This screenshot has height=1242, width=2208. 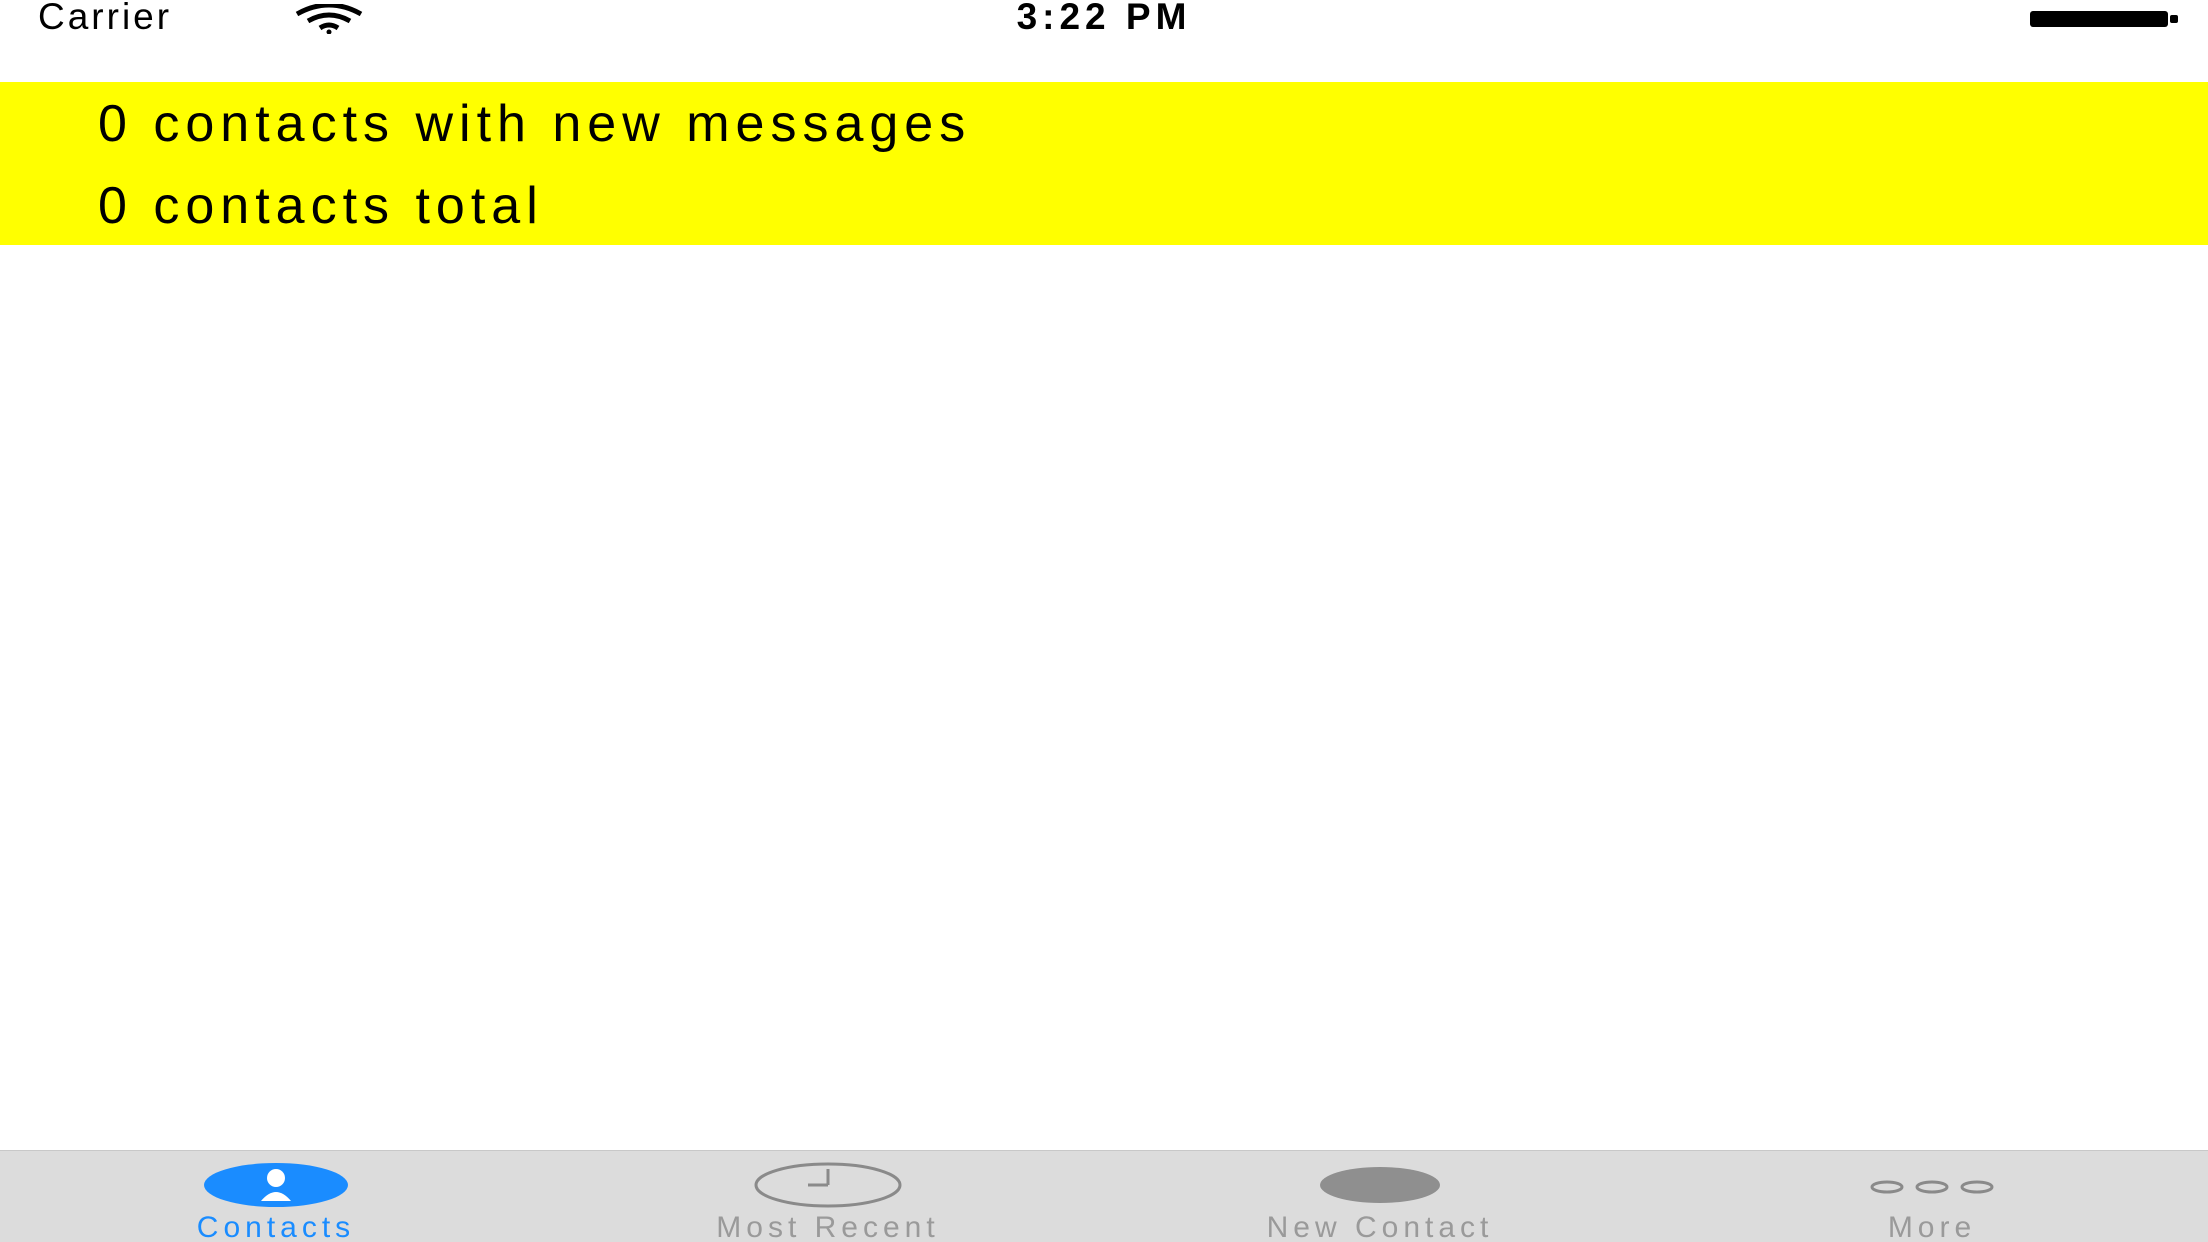 I want to click on status-bar: Carrier 3:22 PM, so click(x=1104, y=20).